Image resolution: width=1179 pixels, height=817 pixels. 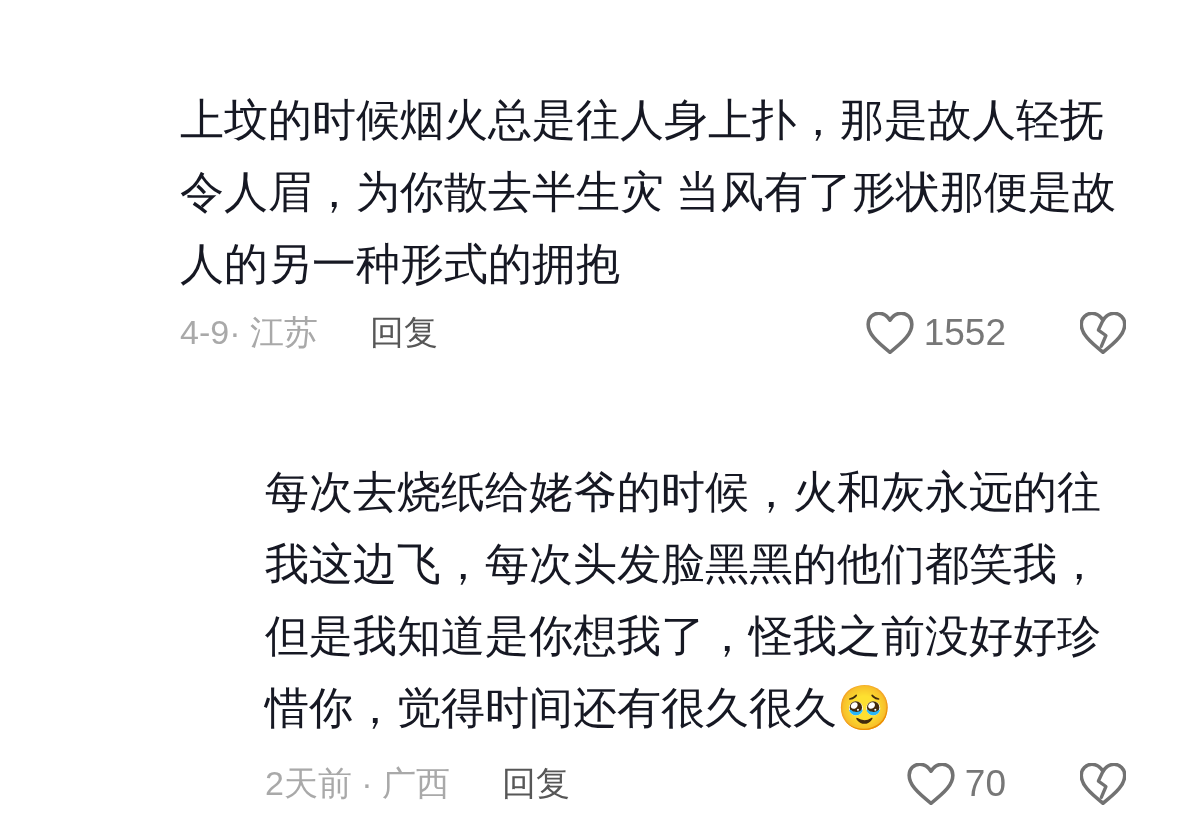 I want to click on time-location-text: 2天前 · 广西, so click(x=358, y=783).